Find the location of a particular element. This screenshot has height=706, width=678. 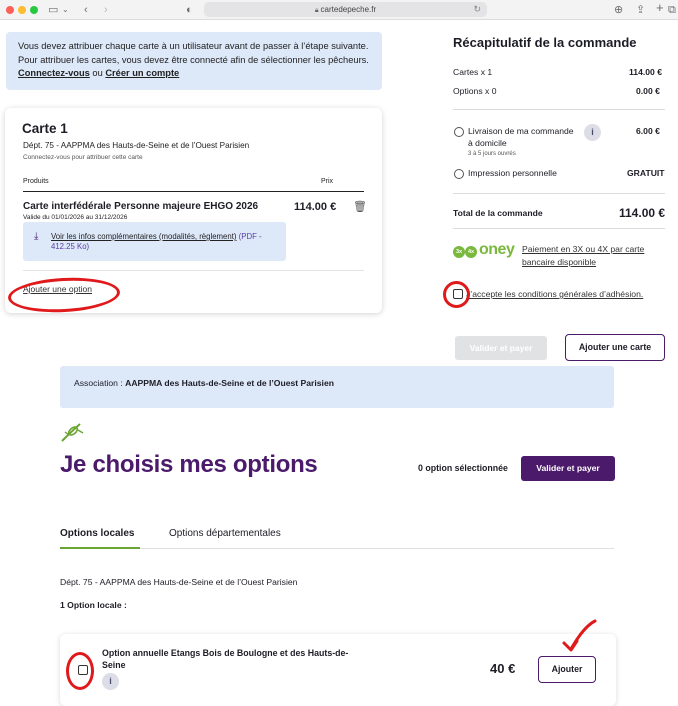

tab-local-options: Options locales is located at coordinates (97, 533).